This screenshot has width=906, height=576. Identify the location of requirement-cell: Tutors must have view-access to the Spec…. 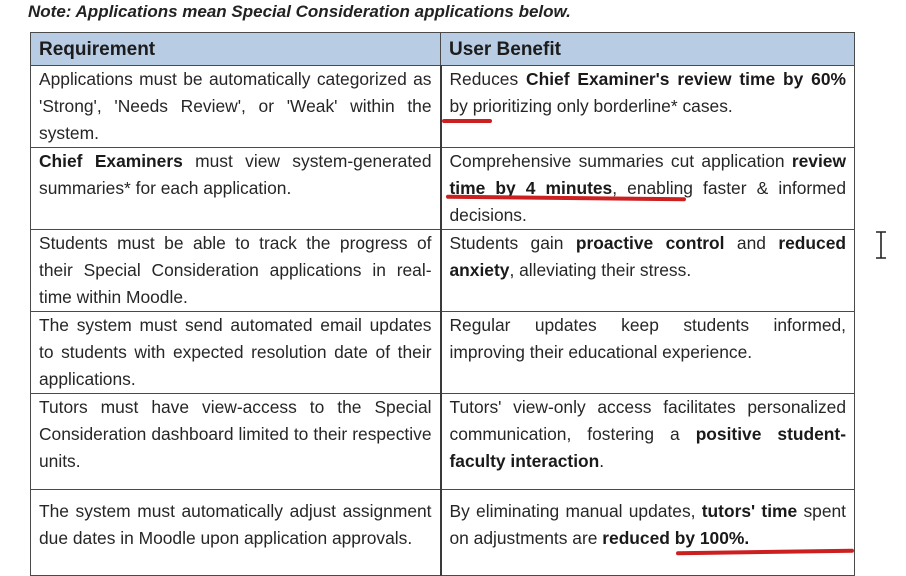
(236, 441).